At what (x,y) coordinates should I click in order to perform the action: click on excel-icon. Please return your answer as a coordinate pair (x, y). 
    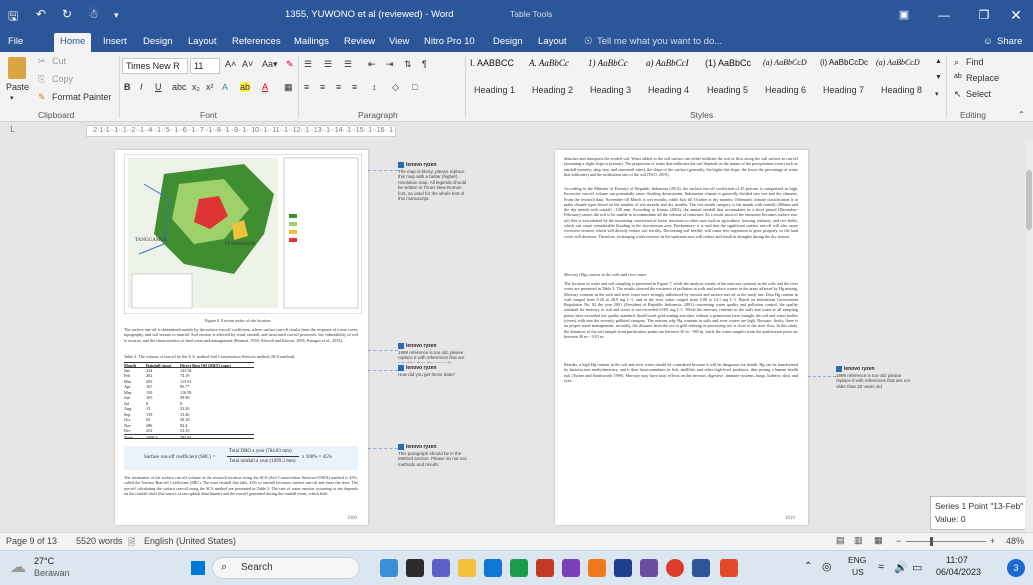
    Looking at the image, I should click on (519, 568).